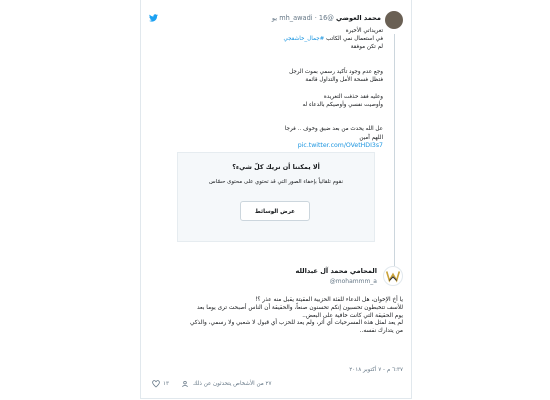 The height and width of the screenshot is (400, 550). Describe the element at coordinates (371, 137) in the screenshot. I see `tweet-line: اللهم آمين` at that location.